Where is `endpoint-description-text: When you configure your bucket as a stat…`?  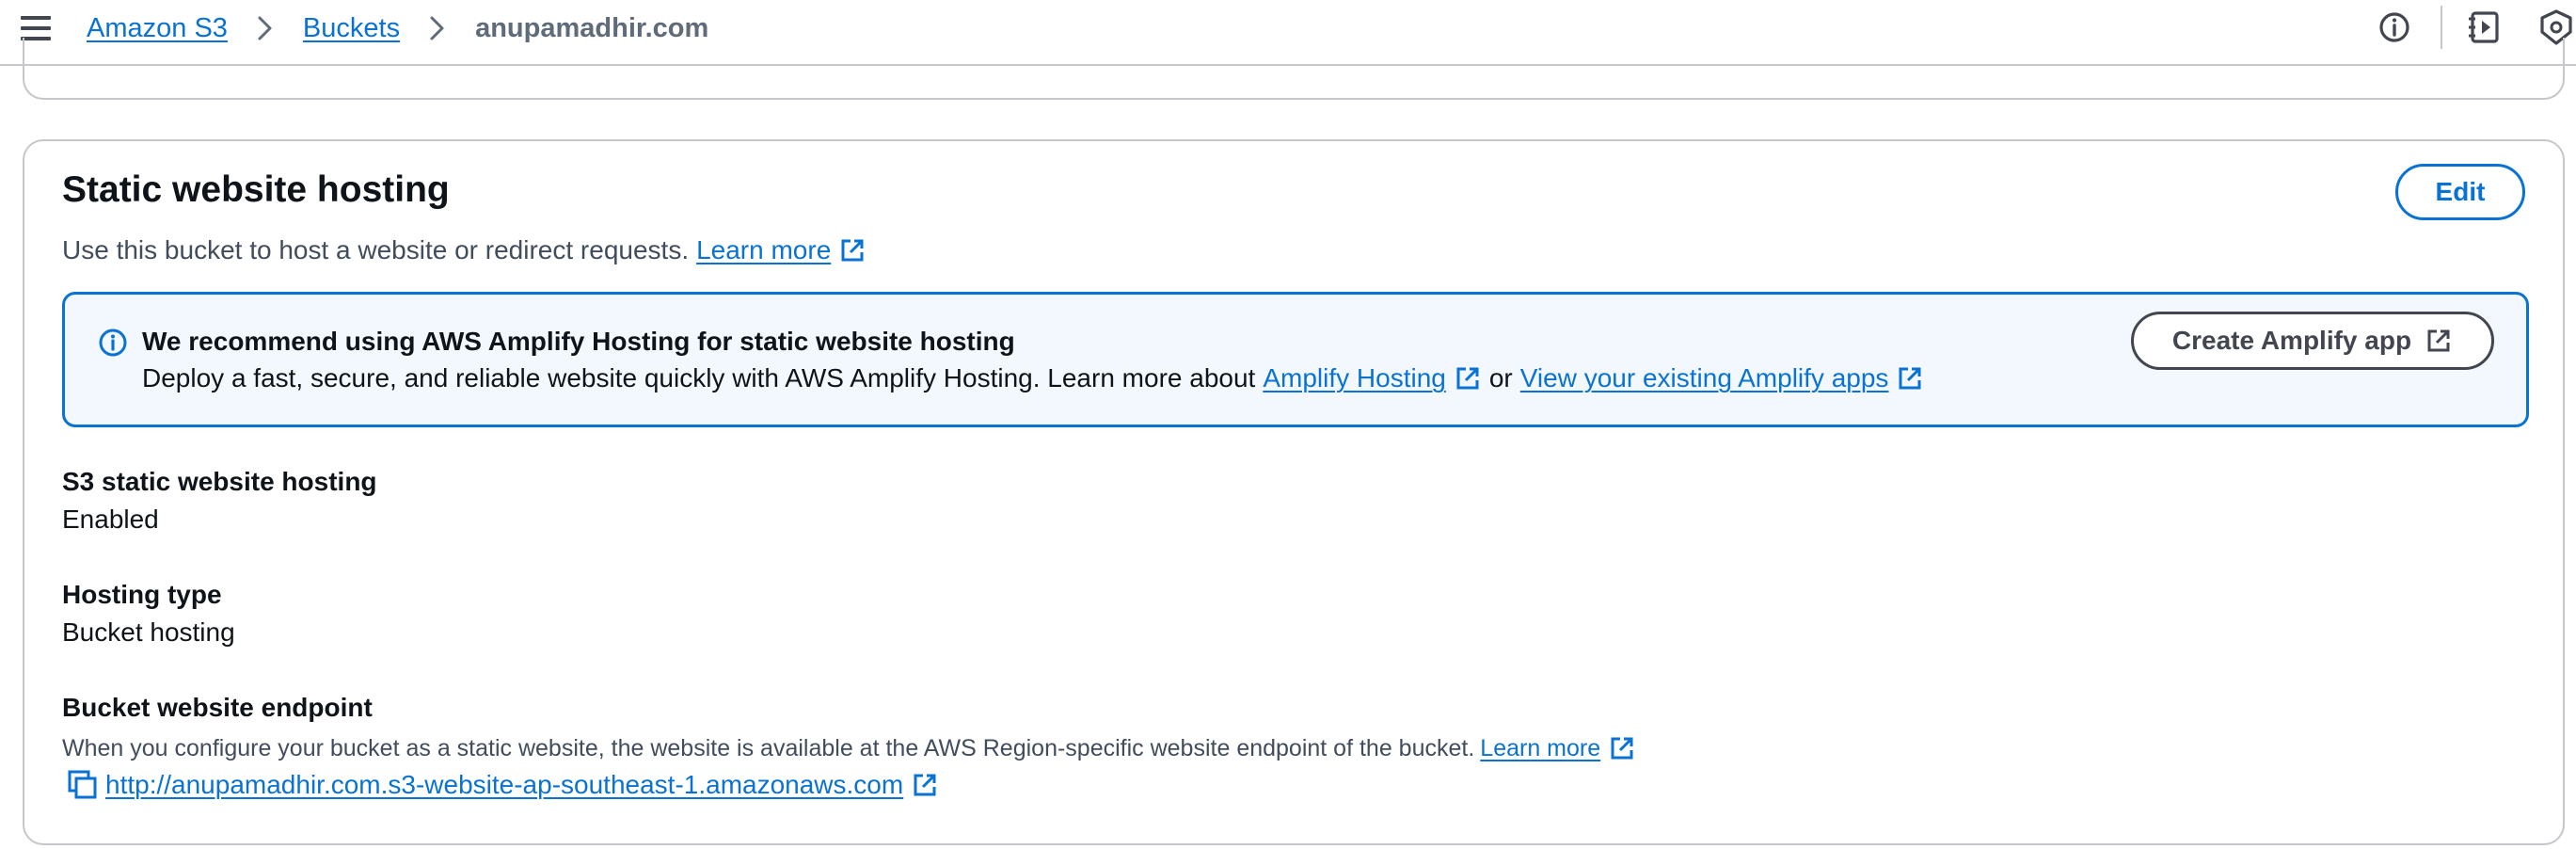
endpoint-description-text: When you configure your bucket as a stat… is located at coordinates (768, 748).